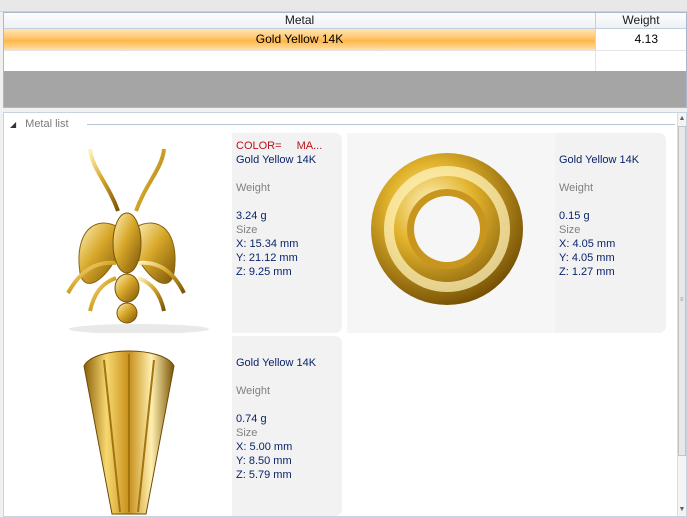 This screenshot has height=517, width=687. What do you see at coordinates (264, 475) in the screenshot?
I see `size-z: Z: 5.79 mm` at bounding box center [264, 475].